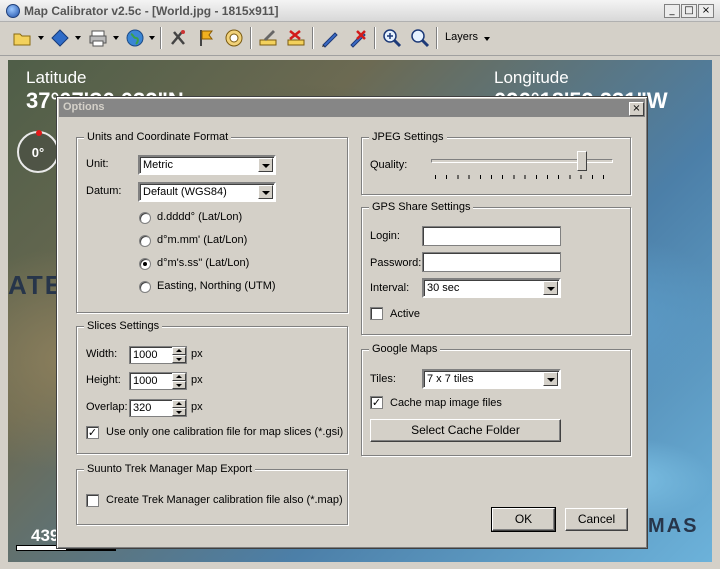  I want to click on format-utm-label: Easting, Northing (UTM), so click(216, 286).